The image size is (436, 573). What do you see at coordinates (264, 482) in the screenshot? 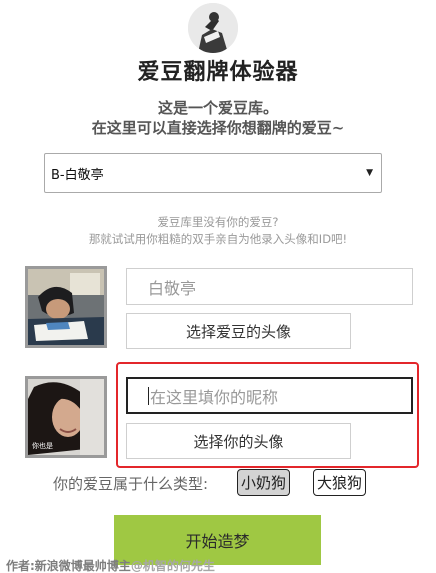
I see `type-option-puppy: 小奶狗` at bounding box center [264, 482].